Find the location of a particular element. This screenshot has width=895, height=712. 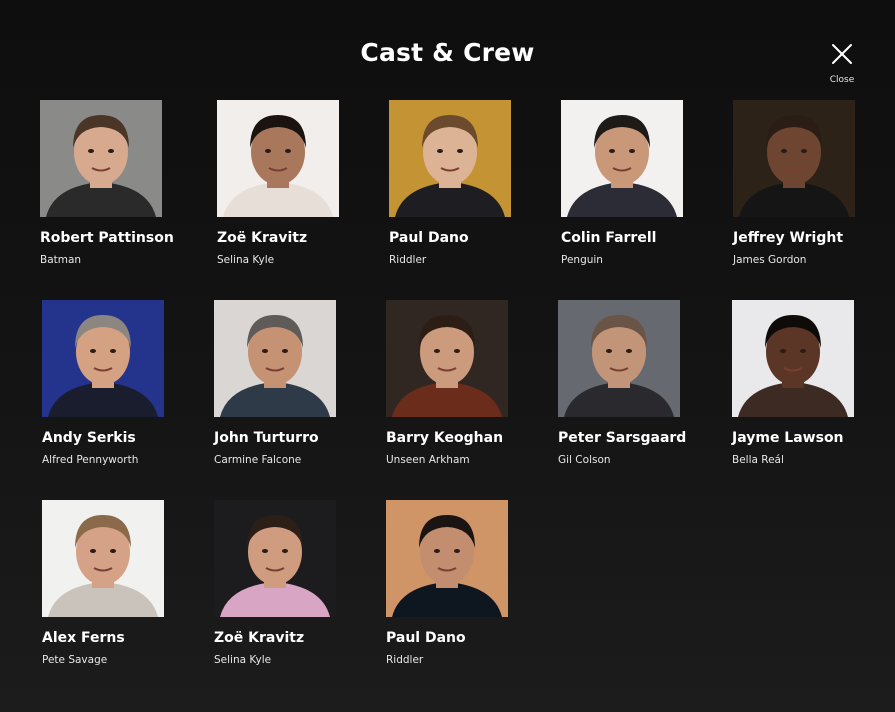

cast-name: Andy Serkis is located at coordinates (89, 438).